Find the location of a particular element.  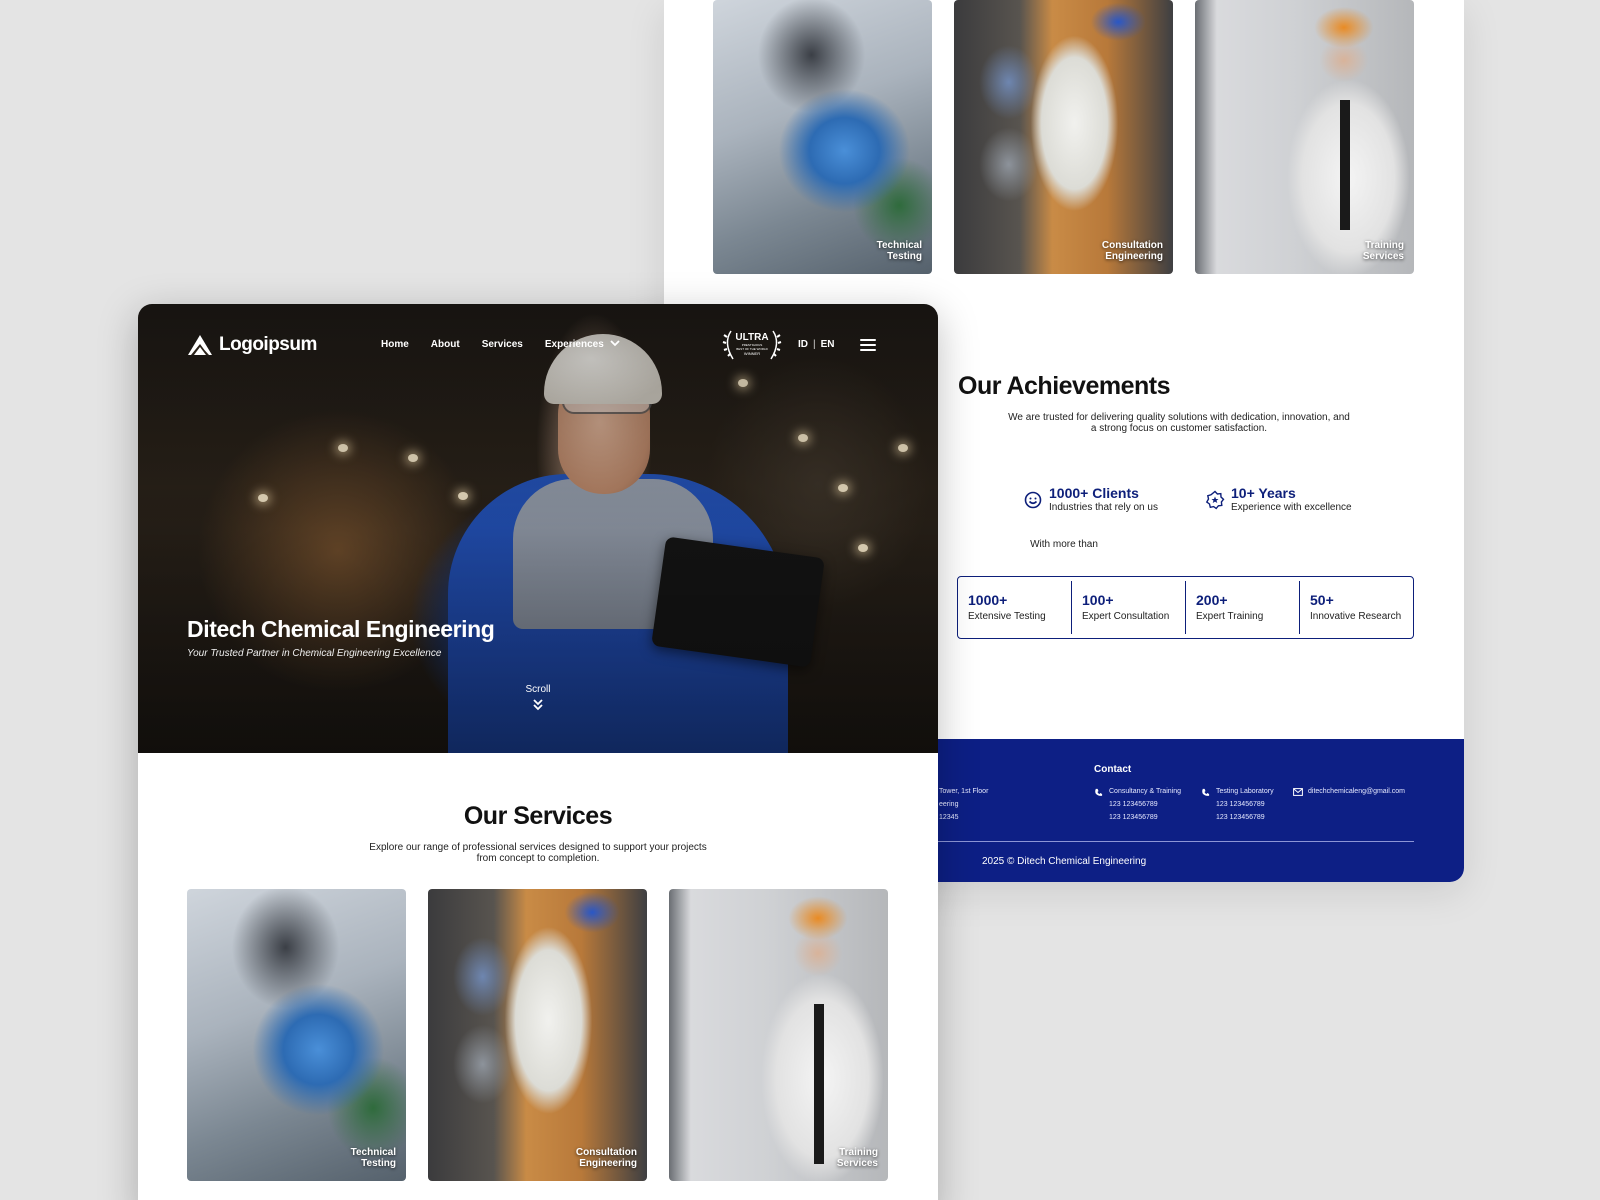

stat-label: Expert Training is located at coordinates (1230, 616).